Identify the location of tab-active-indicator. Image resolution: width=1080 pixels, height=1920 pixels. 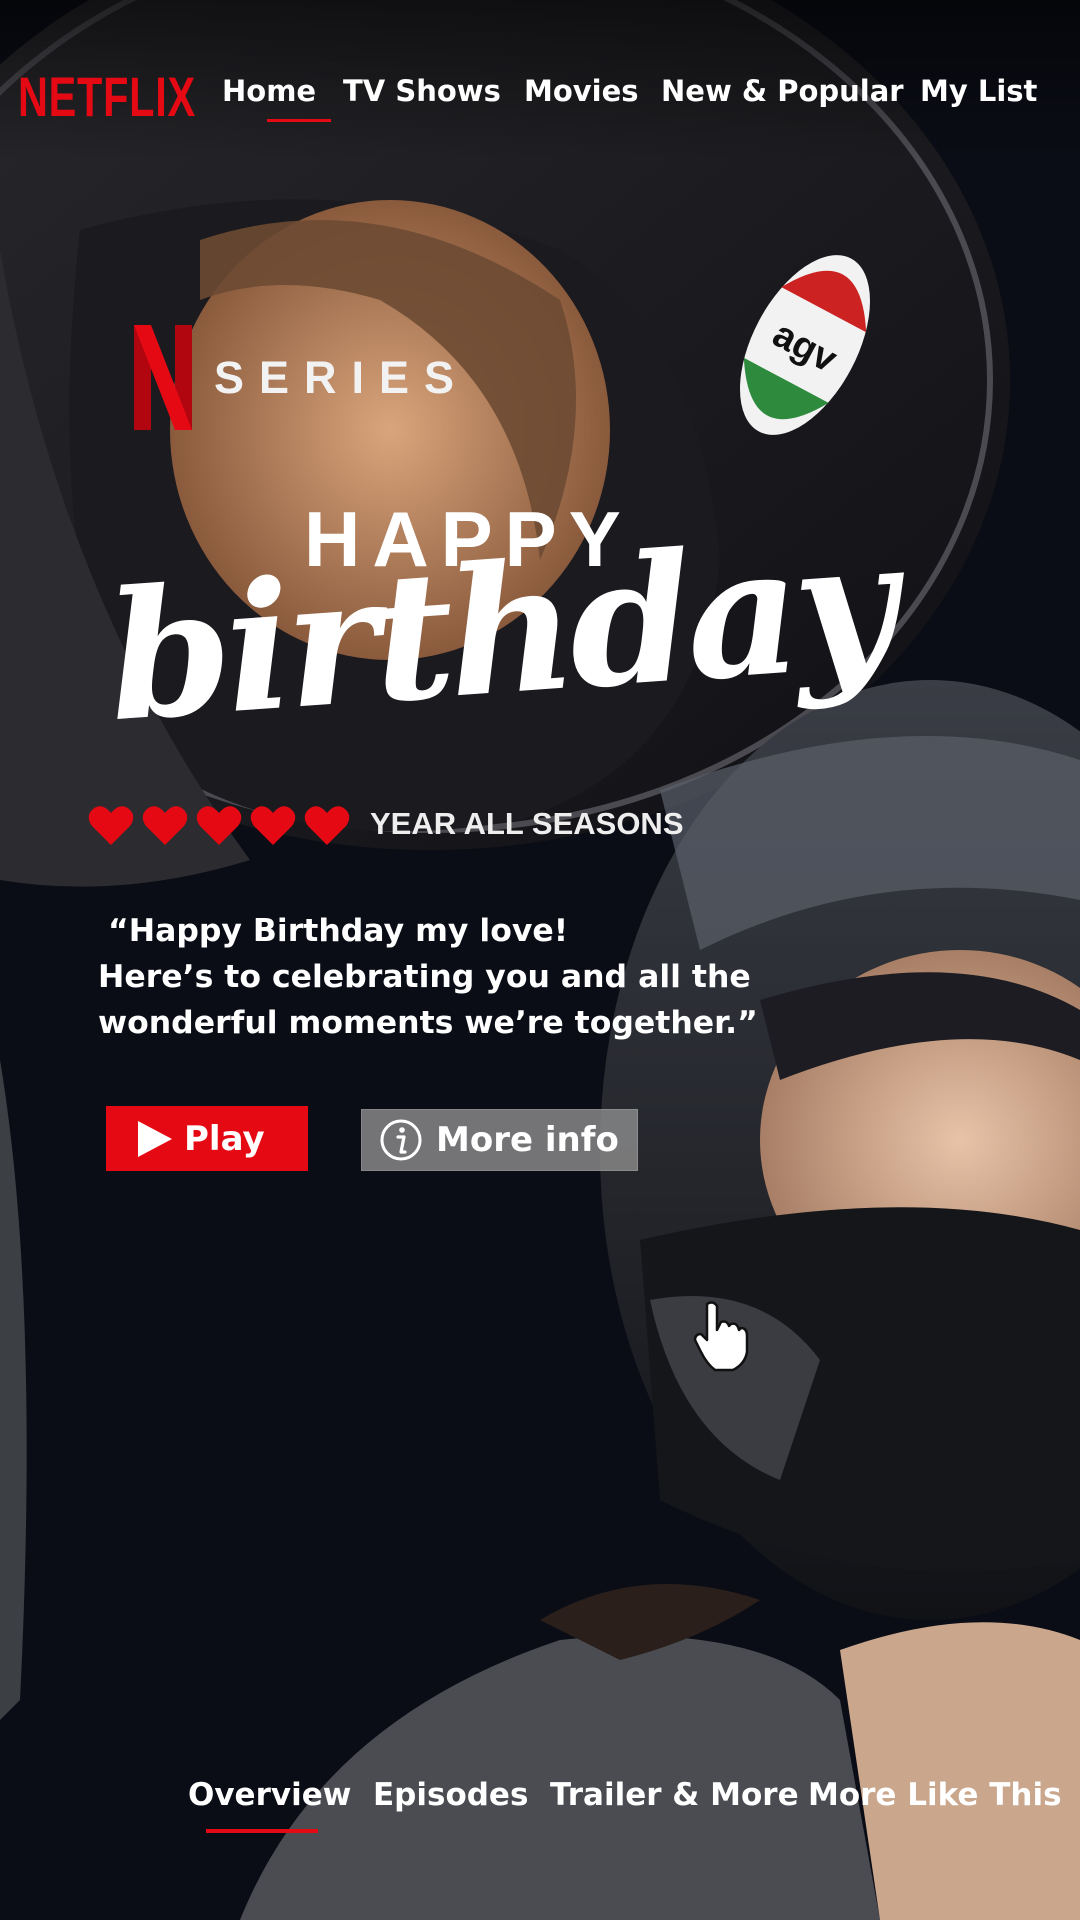
(262, 1831).